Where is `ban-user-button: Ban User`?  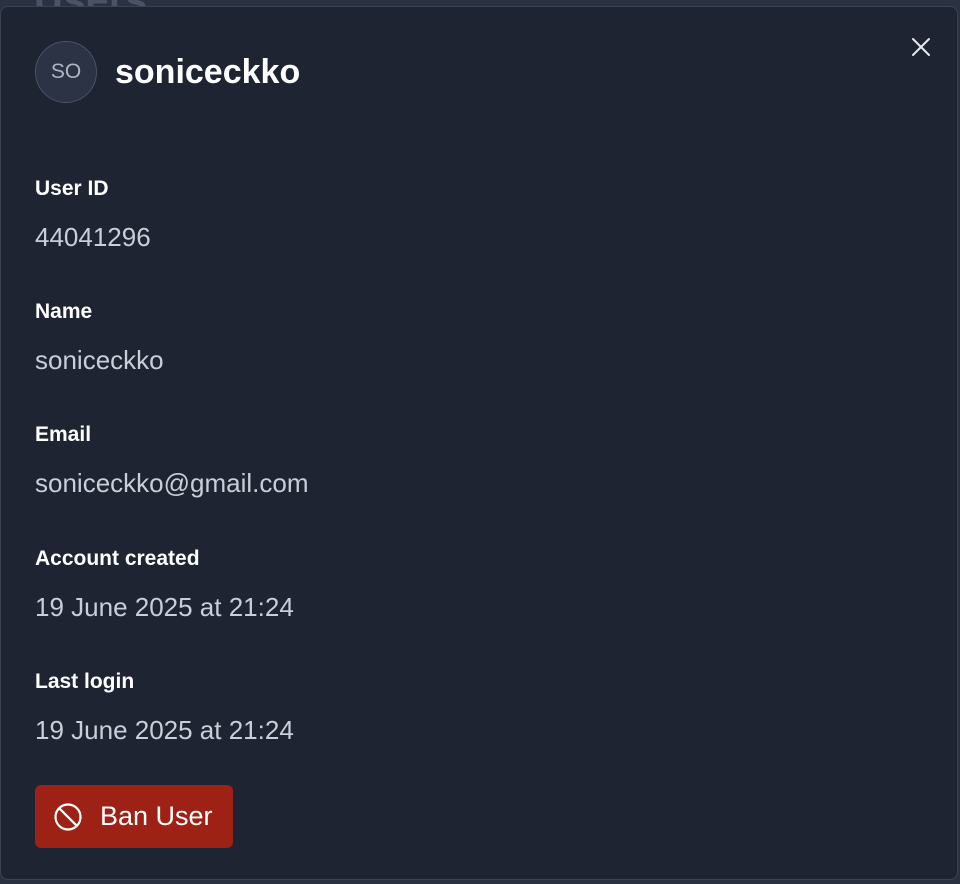
ban-user-button: Ban User is located at coordinates (134, 816).